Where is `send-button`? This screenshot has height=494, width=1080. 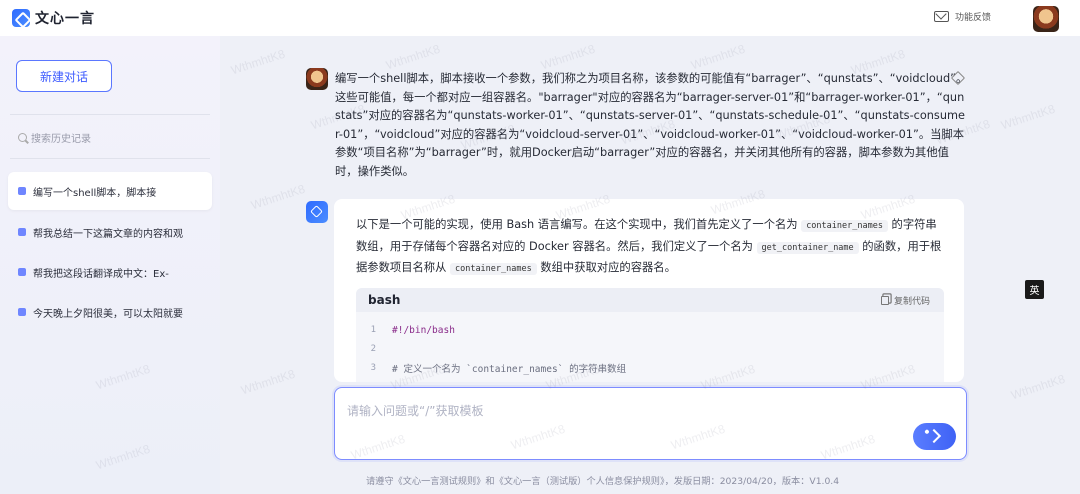
send-button is located at coordinates (934, 436).